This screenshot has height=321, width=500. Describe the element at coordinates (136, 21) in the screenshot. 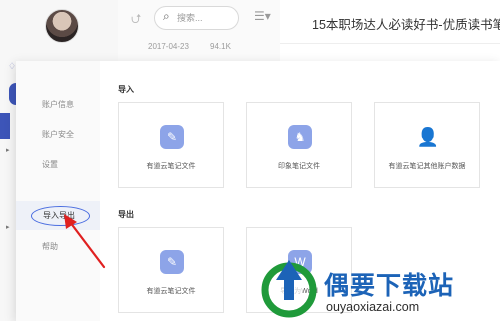

I see `sync-icon: ⮍` at that location.